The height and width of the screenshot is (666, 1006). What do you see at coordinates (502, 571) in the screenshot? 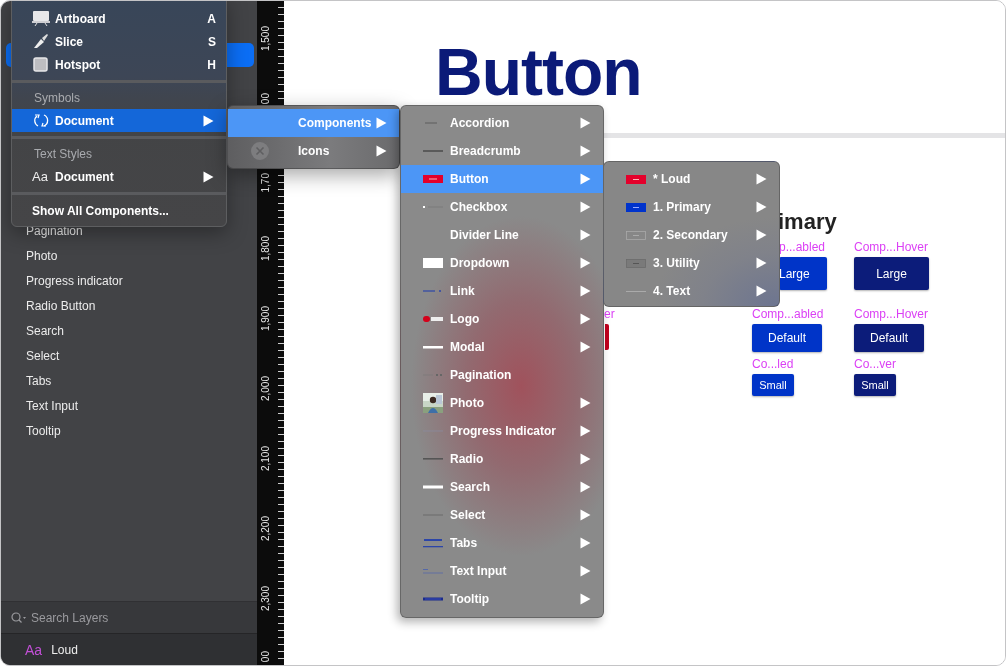
I see `menu-item: Text Input` at bounding box center [502, 571].